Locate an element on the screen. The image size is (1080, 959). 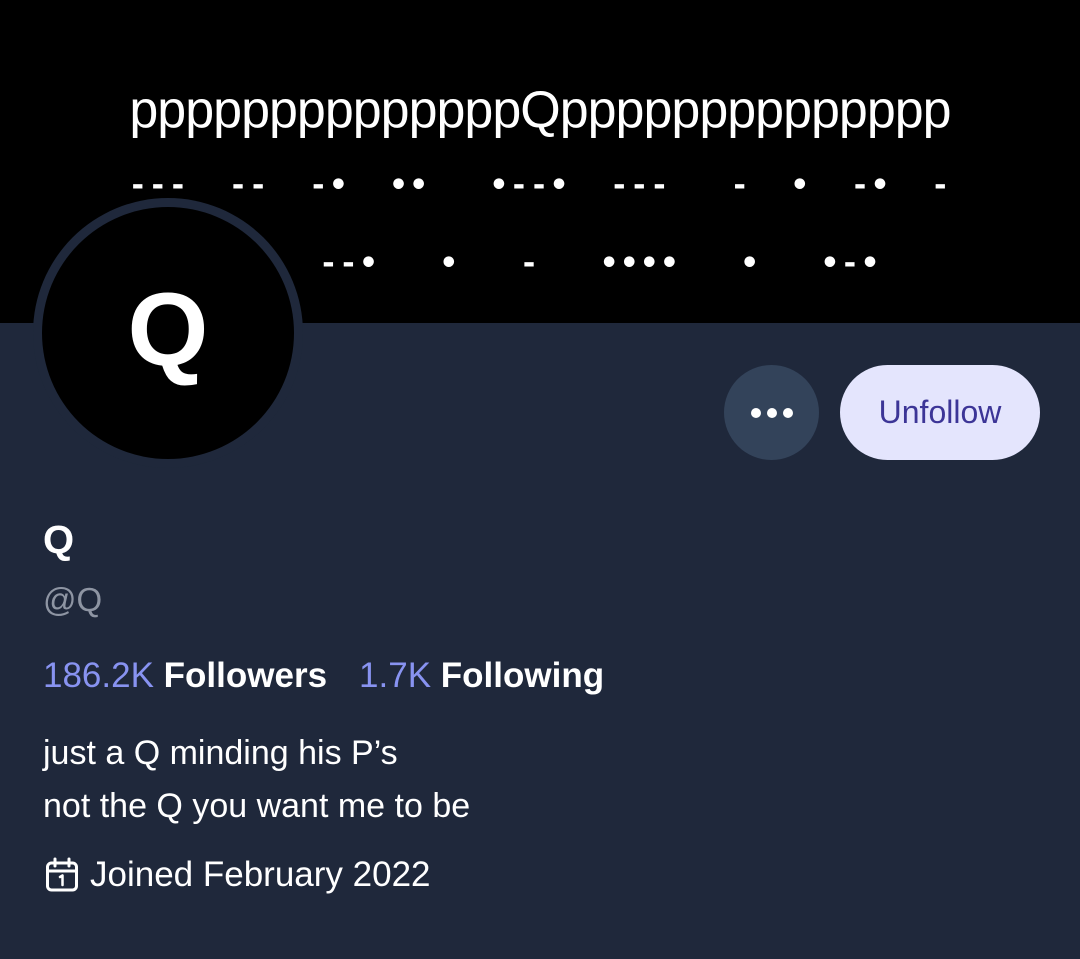
avatar: Q is located at coordinates (168, 333).